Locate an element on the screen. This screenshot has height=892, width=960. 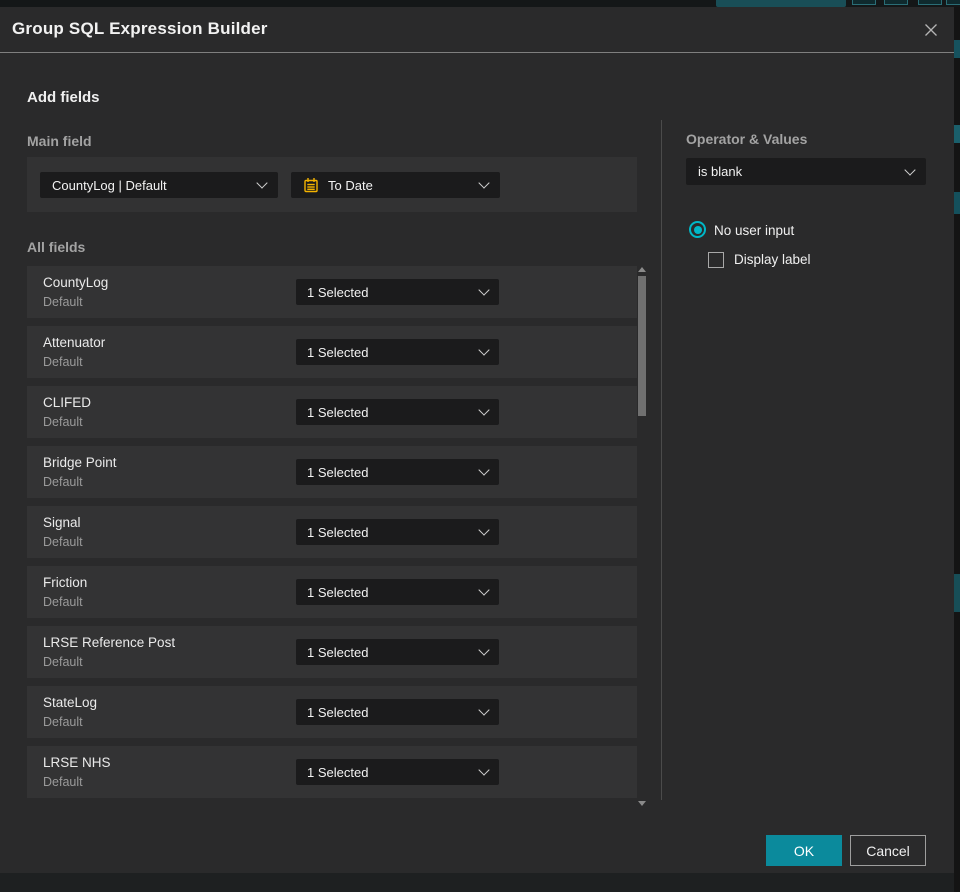
ok-button: OK is located at coordinates (804, 850).